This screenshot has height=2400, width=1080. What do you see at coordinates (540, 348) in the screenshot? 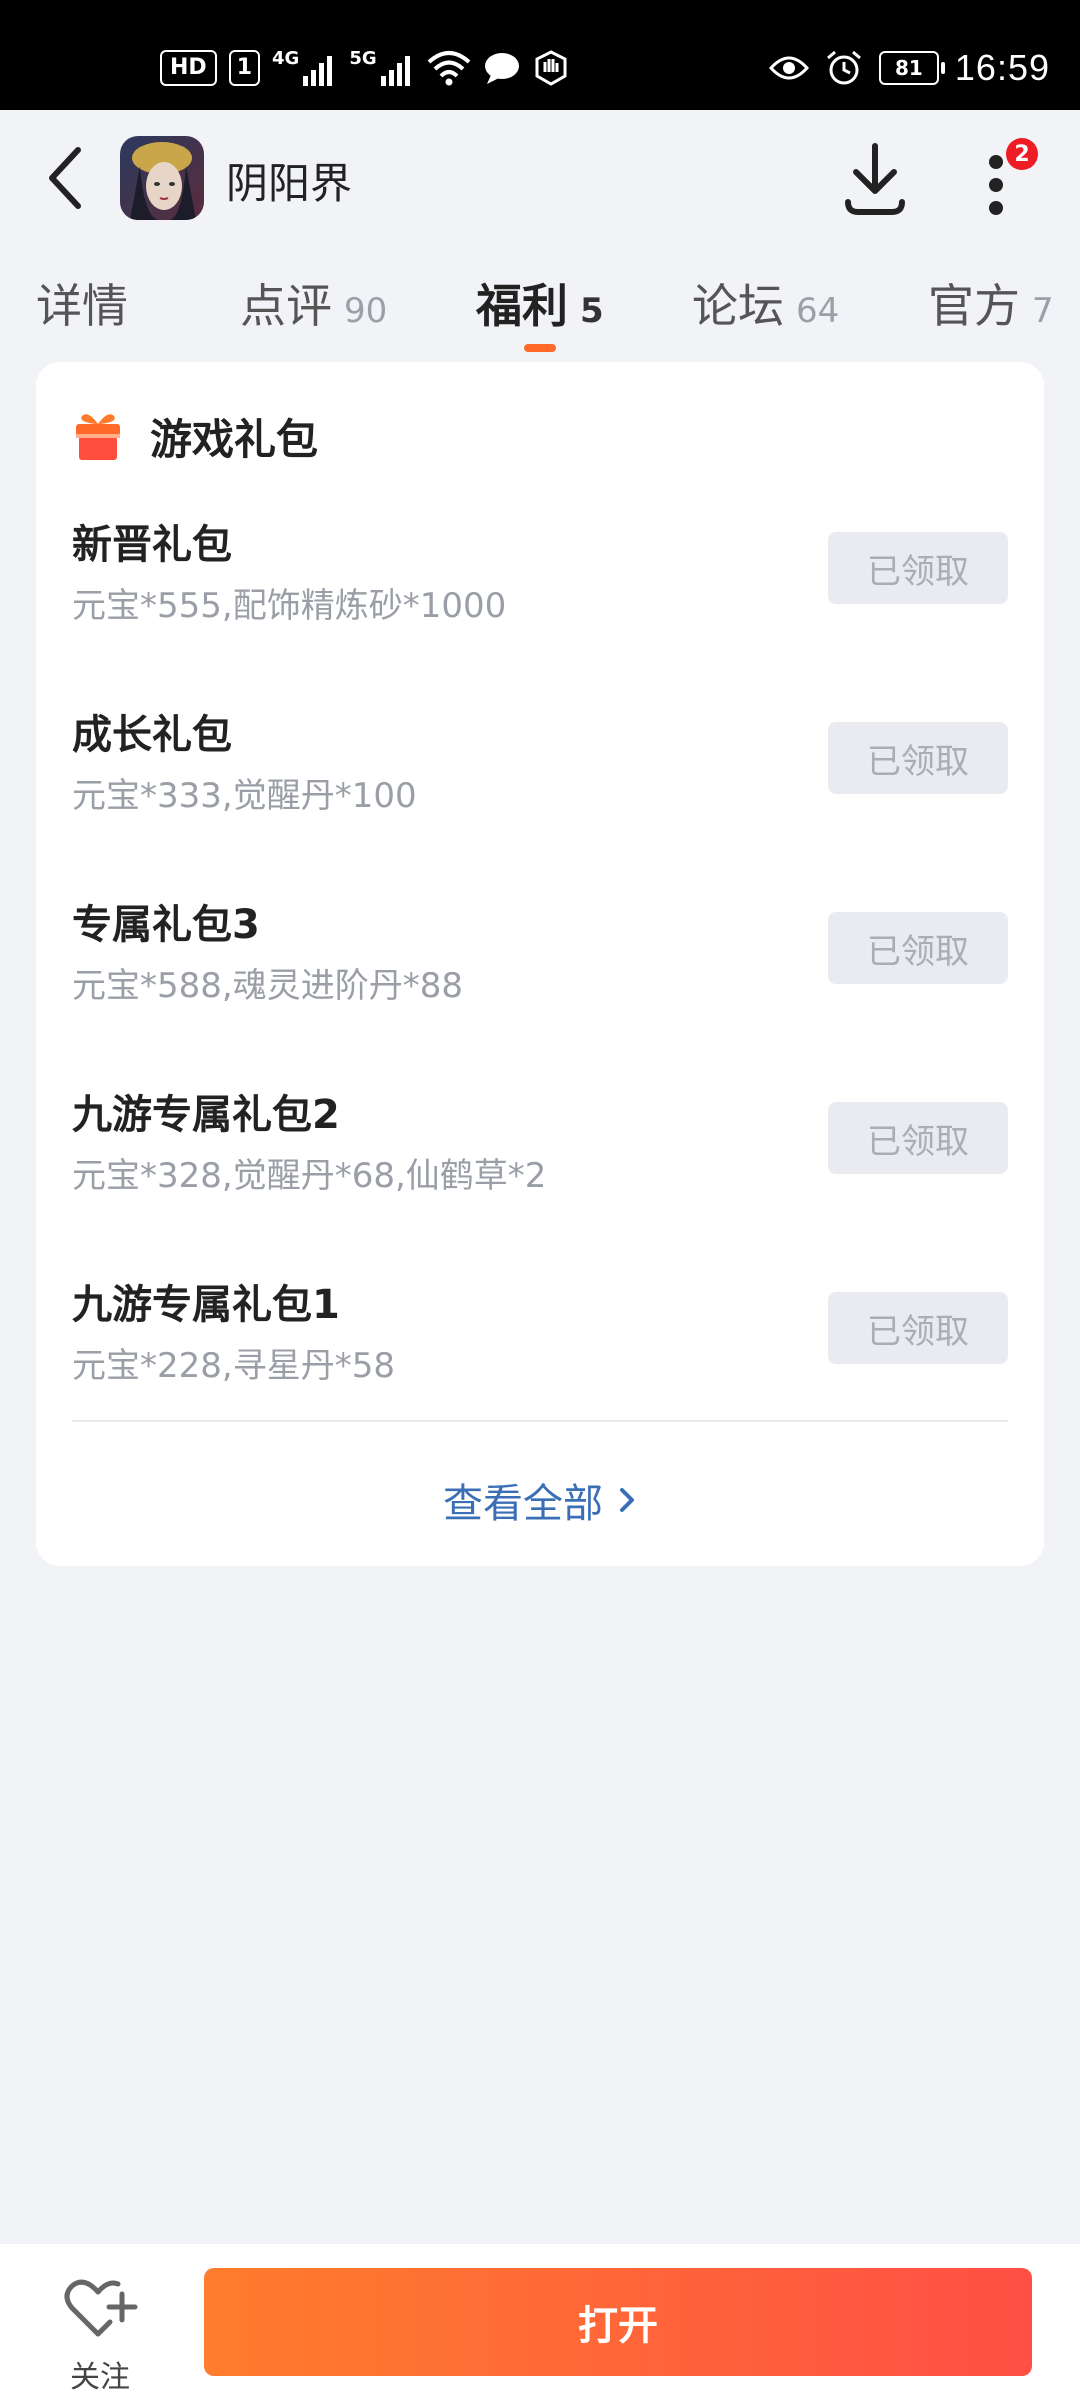
I see `active-tab-indicator` at bounding box center [540, 348].